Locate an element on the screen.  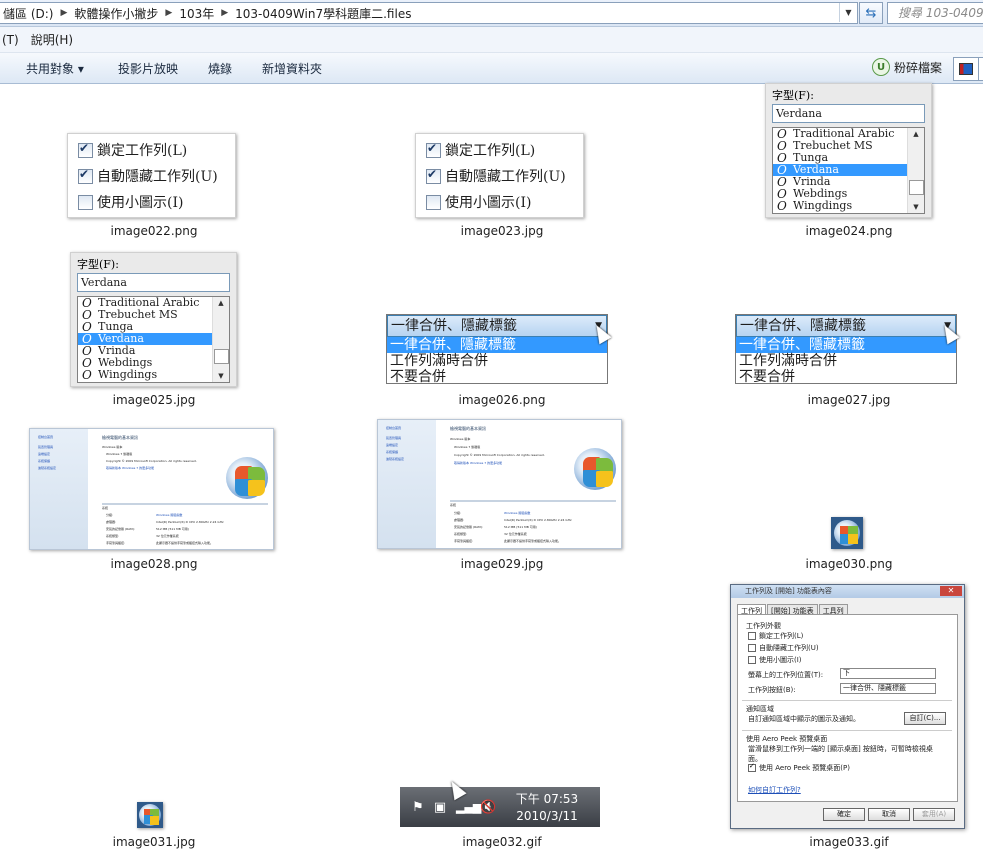
combine-current: 一律合併、隱藏標籤 is located at coordinates (454, 326).